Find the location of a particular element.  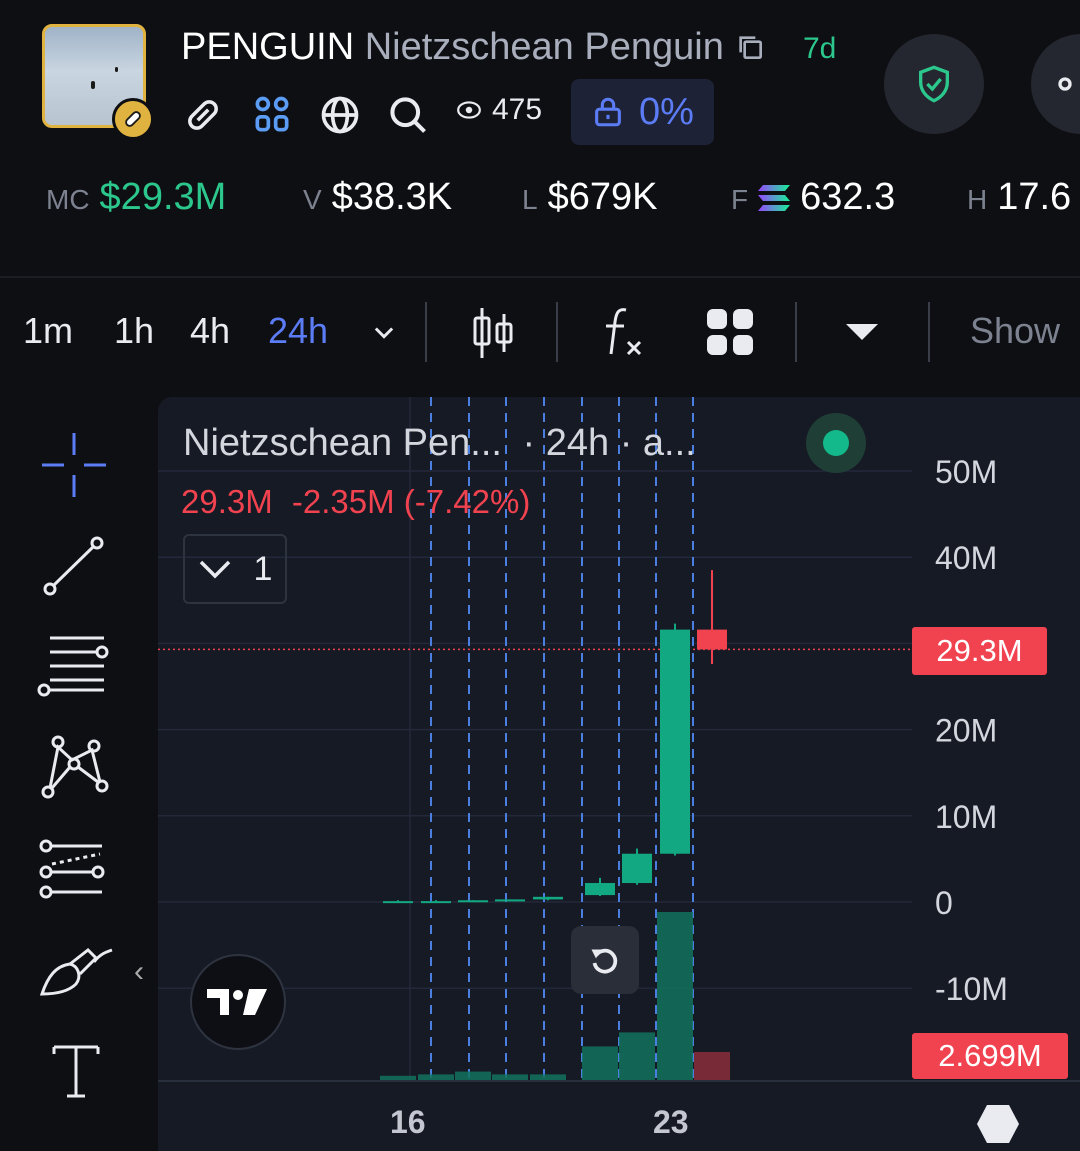

stat-key: H is located at coordinates (977, 199).